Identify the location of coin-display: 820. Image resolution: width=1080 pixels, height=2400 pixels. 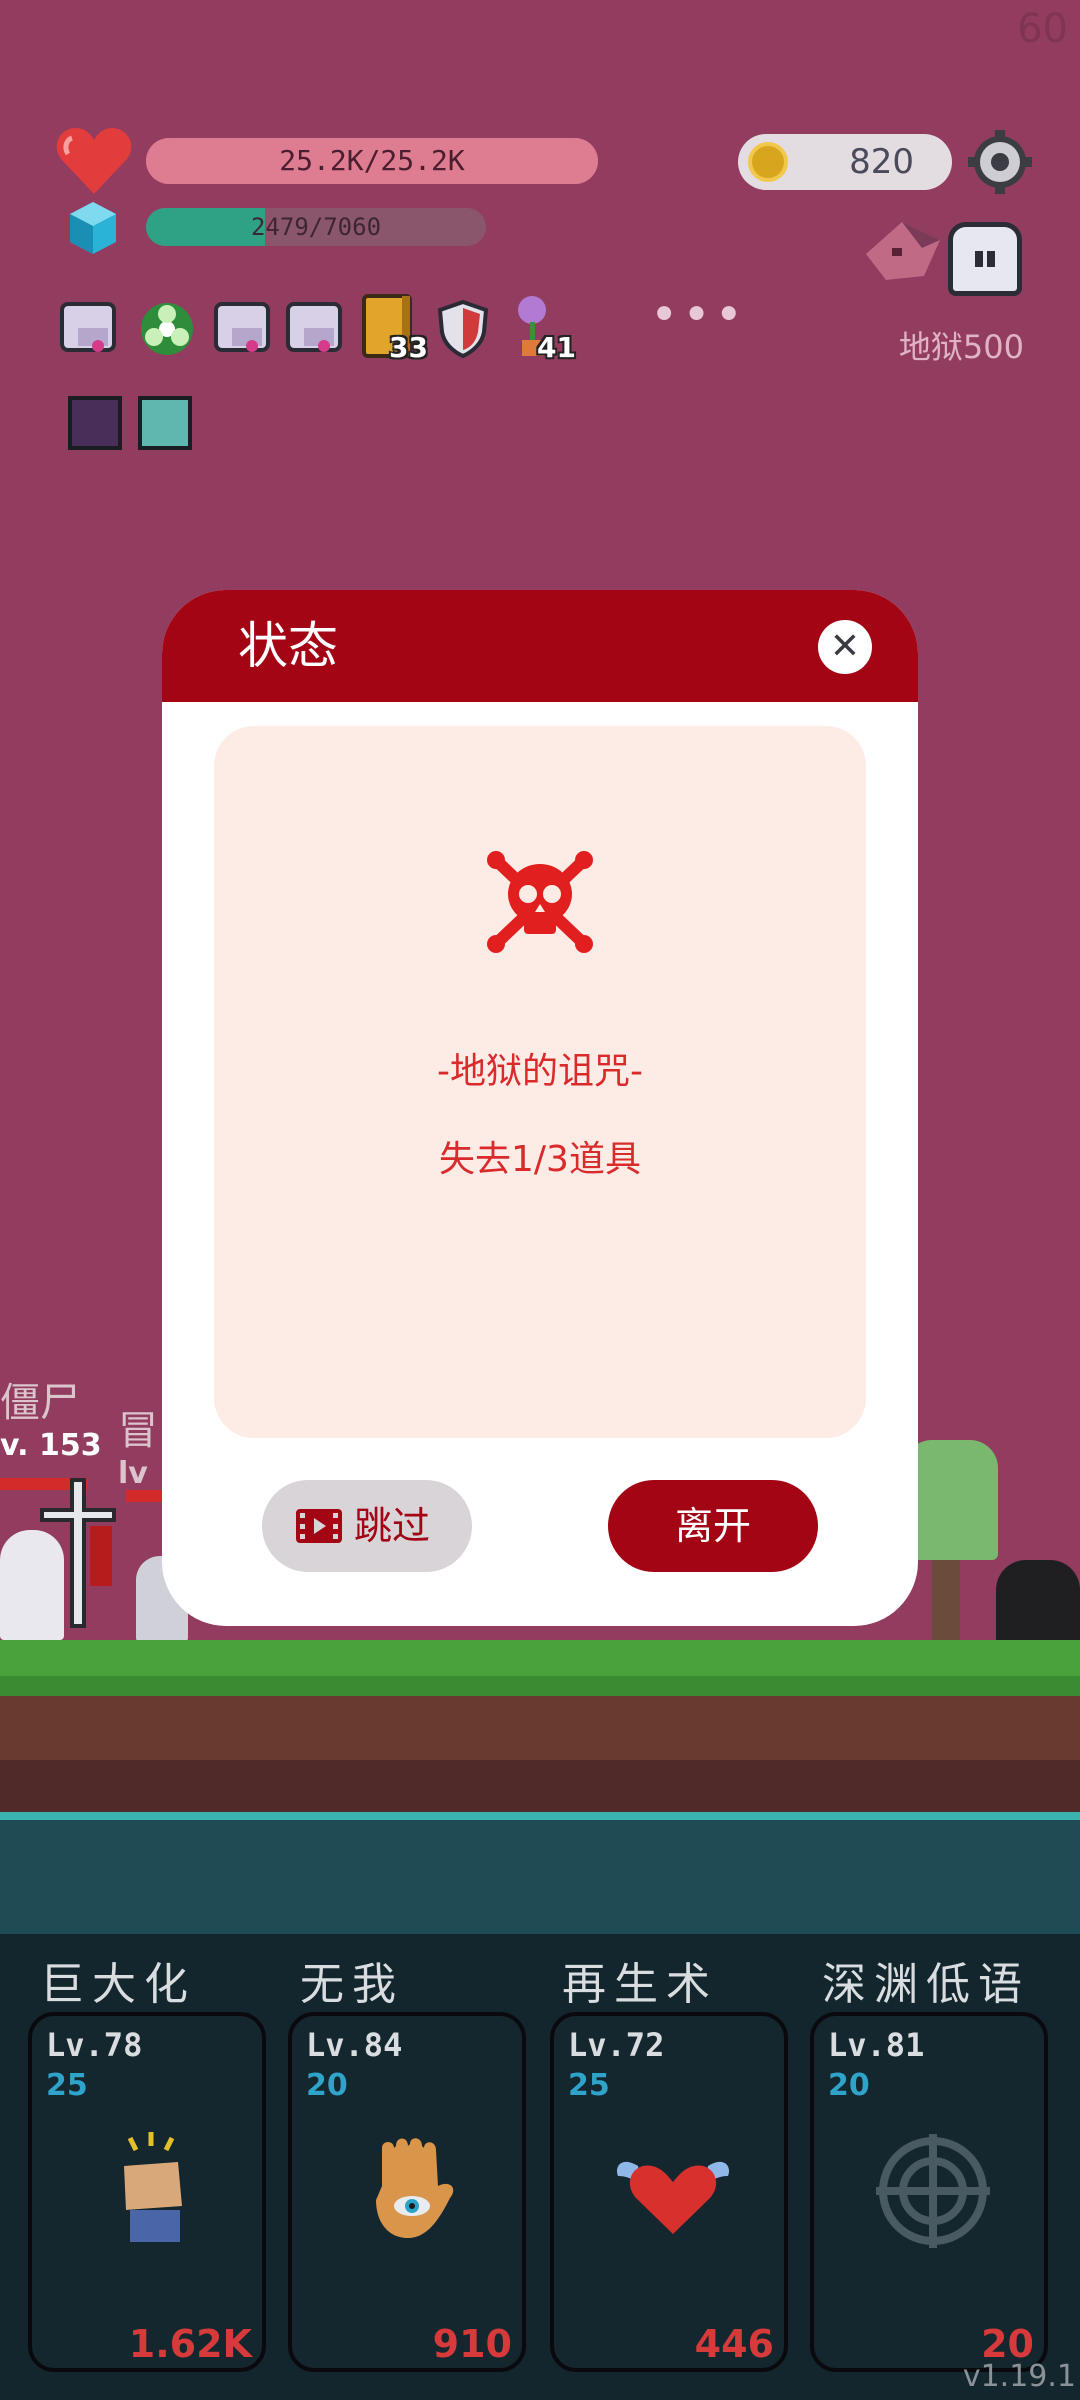
(845, 162).